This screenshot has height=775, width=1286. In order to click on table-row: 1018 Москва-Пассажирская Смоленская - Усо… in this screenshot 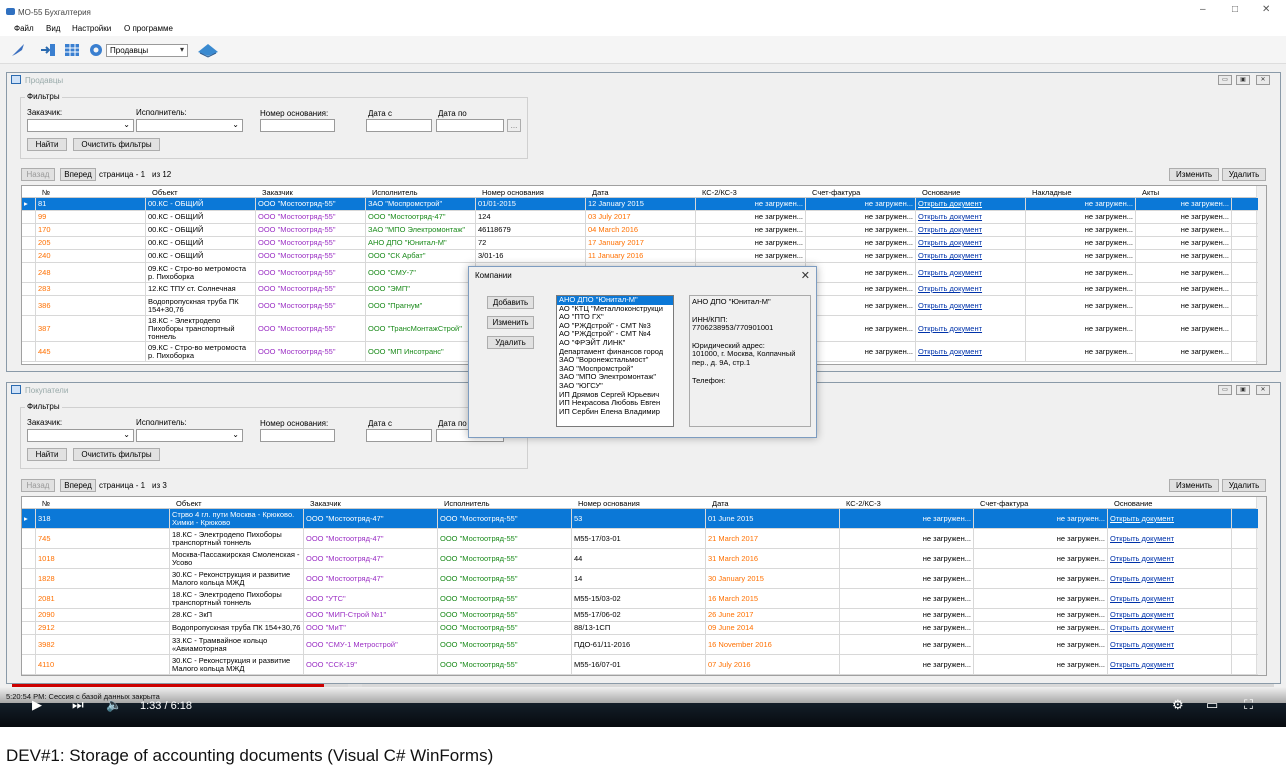, I will do `click(640, 559)`.